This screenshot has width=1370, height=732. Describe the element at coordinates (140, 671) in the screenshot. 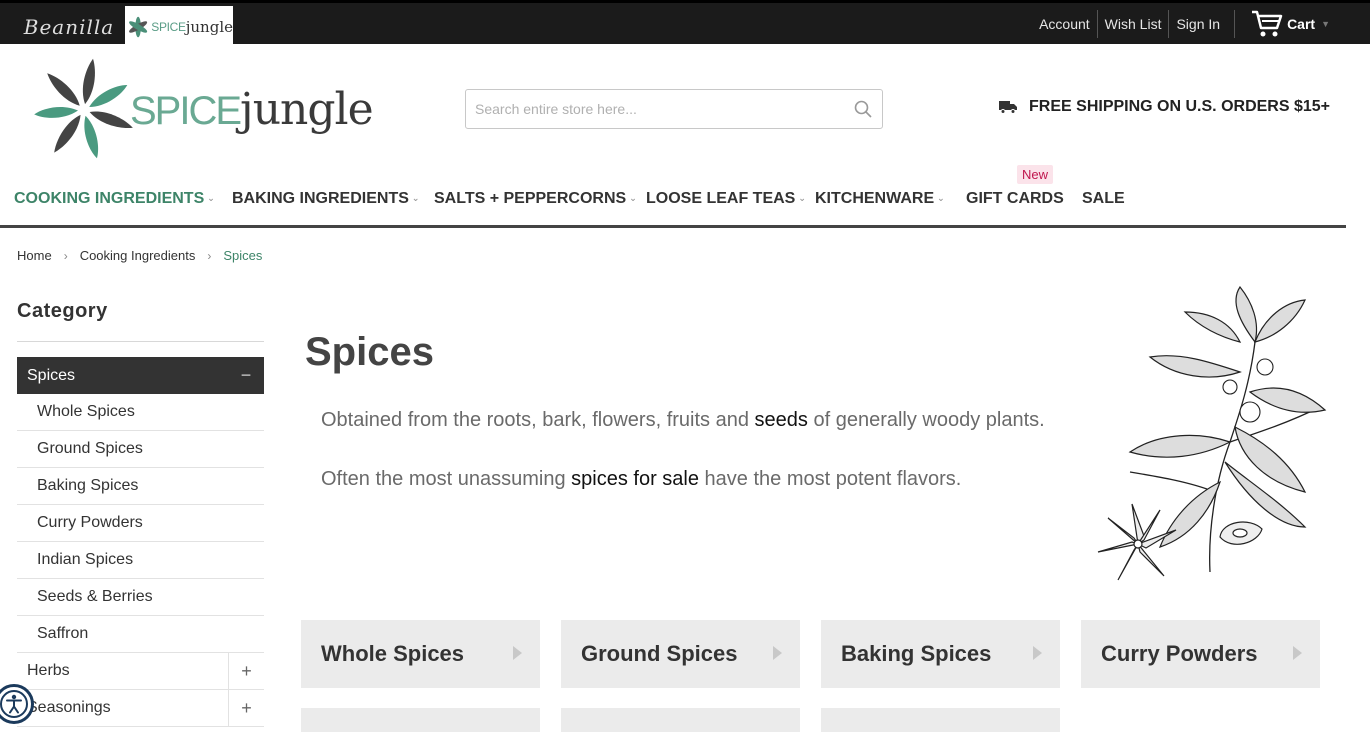

I see `category-item-herbs: Herbs +` at that location.